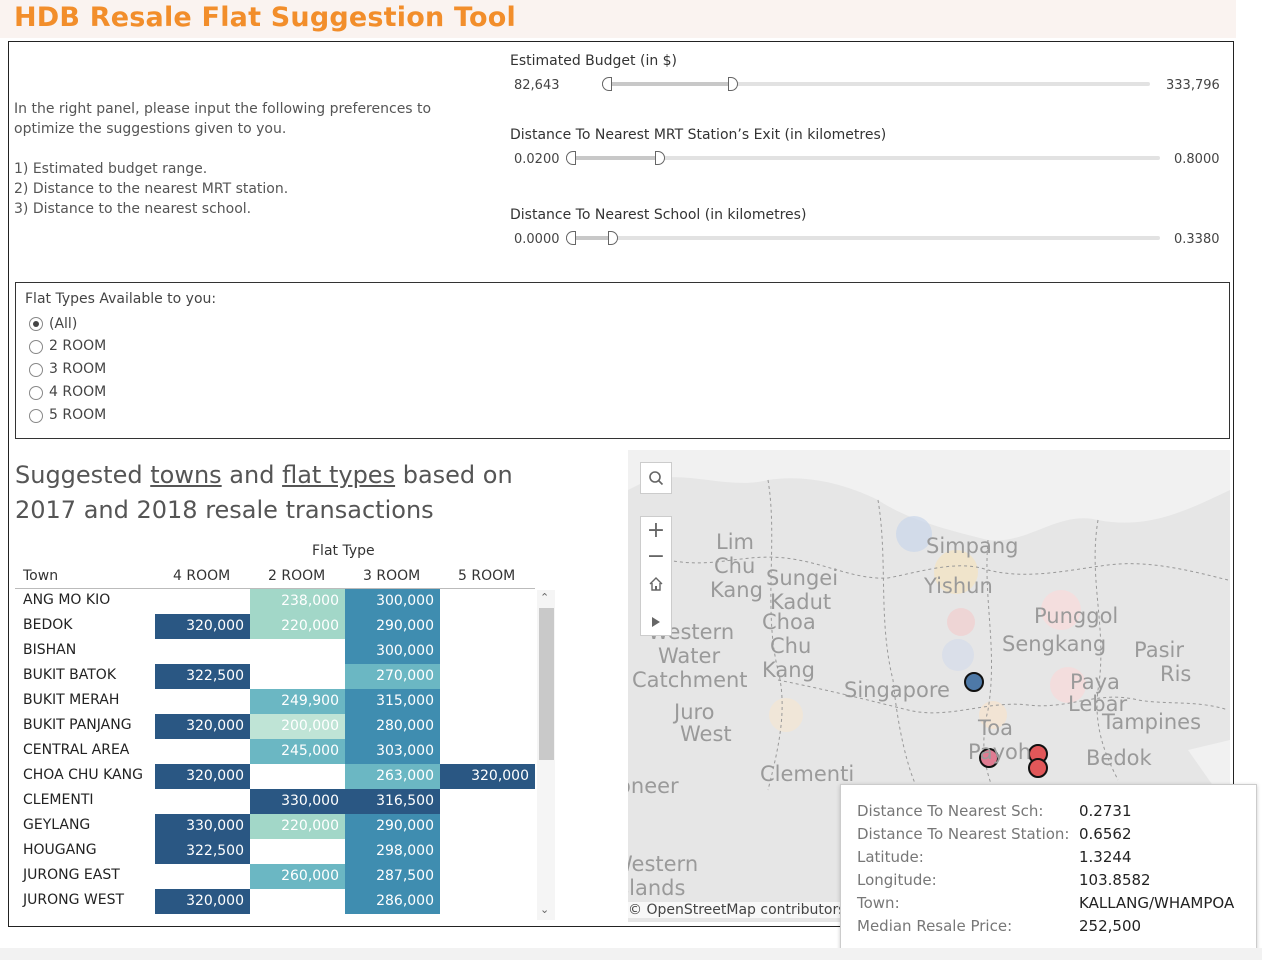 This screenshot has height=960, width=1262. Describe the element at coordinates (537, 239) in the screenshot. I see `school-min-value: 0.0000` at that location.